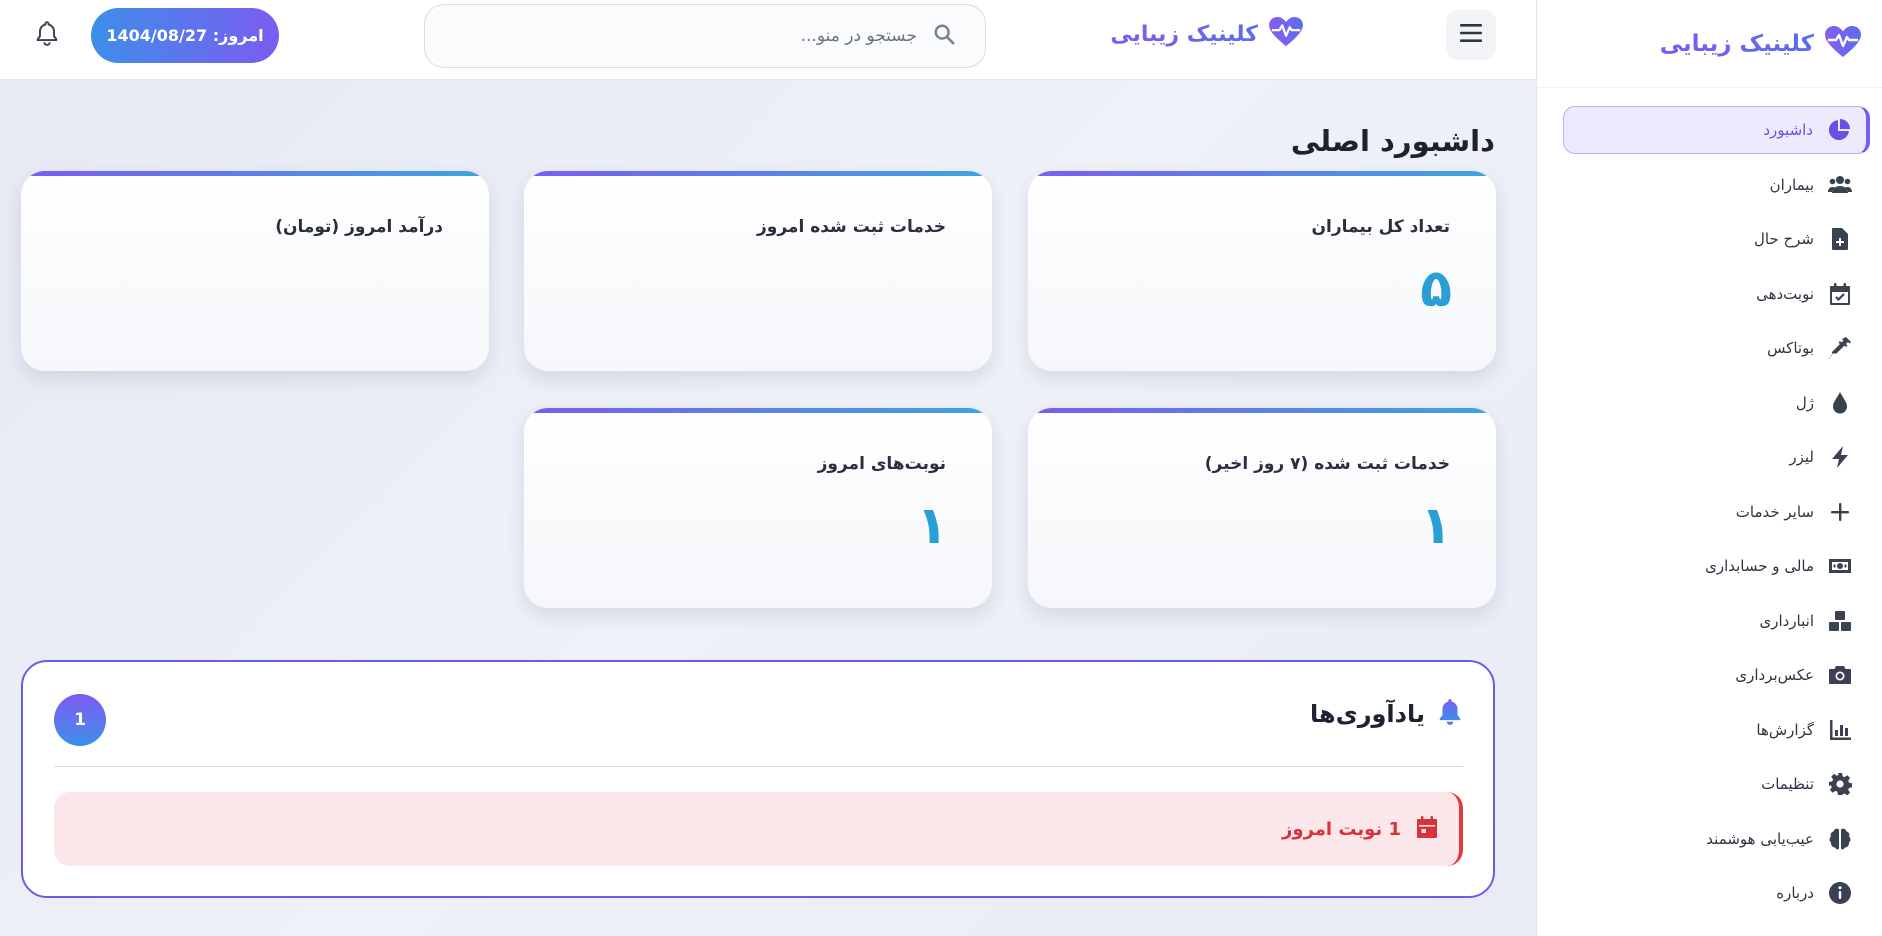 The image size is (1882, 936). I want to click on sidebar-item-imaging: عکس‌برداری, so click(1716, 675).